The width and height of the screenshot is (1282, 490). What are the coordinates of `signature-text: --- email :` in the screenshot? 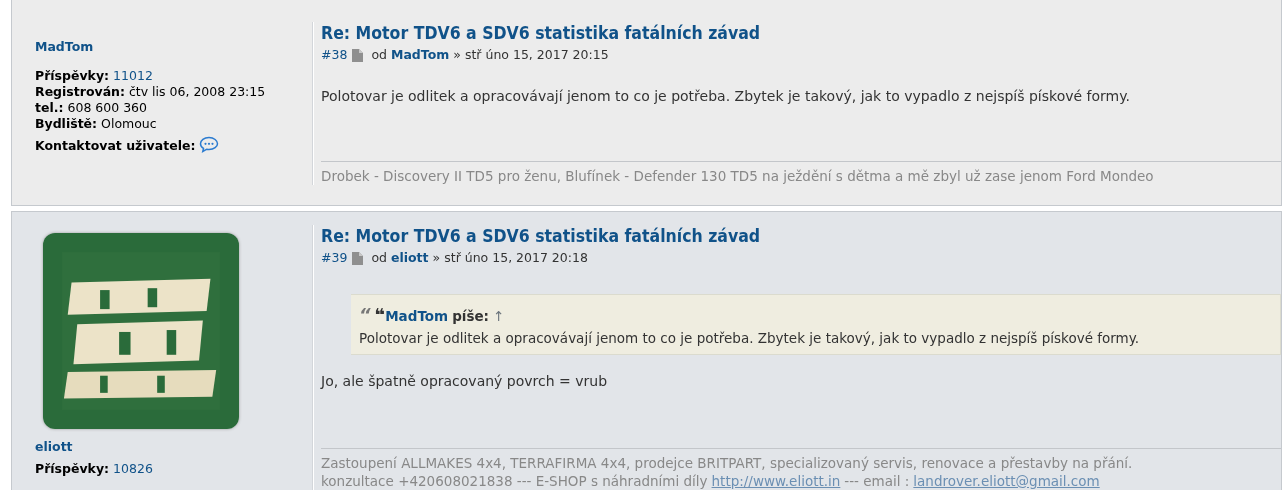 It's located at (877, 481).